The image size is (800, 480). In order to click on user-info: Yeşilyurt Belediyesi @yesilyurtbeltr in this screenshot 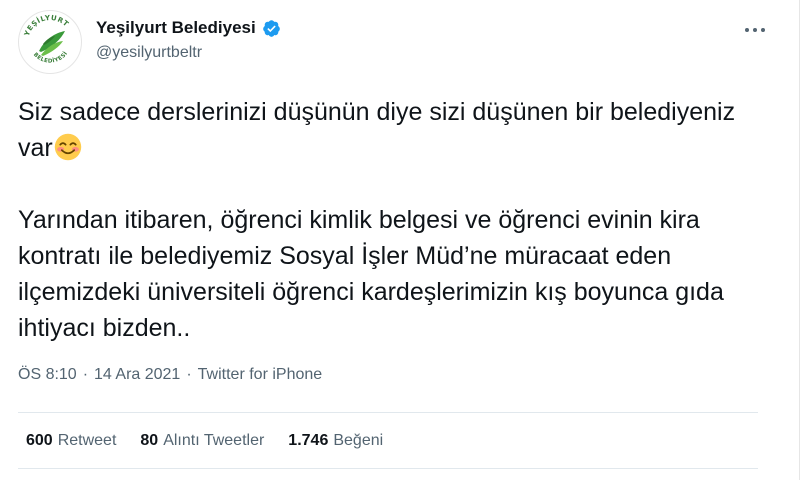, I will do `click(188, 39)`.